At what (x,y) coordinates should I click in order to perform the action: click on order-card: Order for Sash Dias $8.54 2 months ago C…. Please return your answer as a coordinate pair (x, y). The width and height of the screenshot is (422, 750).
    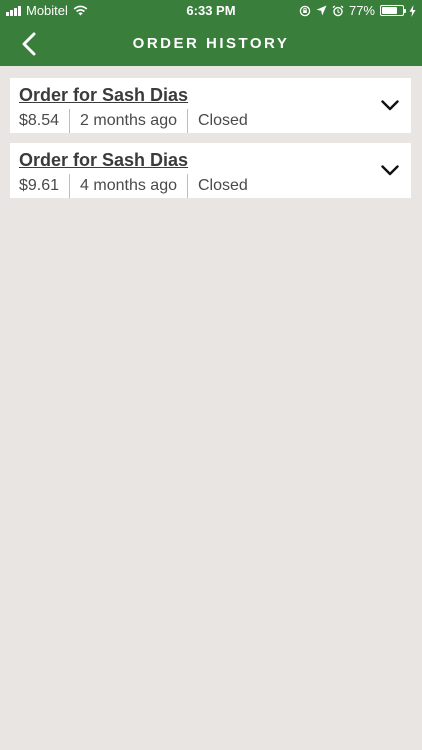
    Looking at the image, I should click on (210, 105).